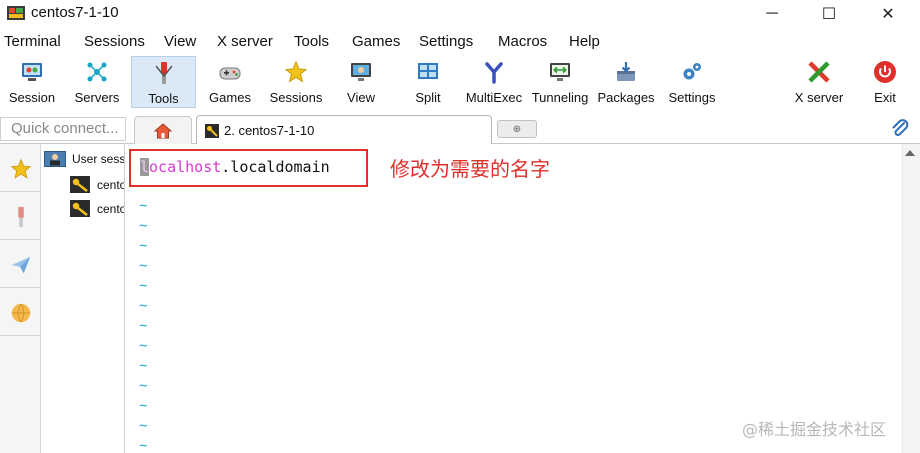 Image resolution: width=920 pixels, height=453 pixels. I want to click on tree-root-label: User sessions, so click(98, 159).